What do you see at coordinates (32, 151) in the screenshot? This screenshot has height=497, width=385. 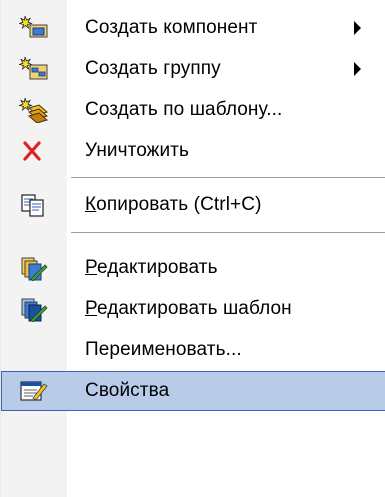 I see `delete-x-icon` at bounding box center [32, 151].